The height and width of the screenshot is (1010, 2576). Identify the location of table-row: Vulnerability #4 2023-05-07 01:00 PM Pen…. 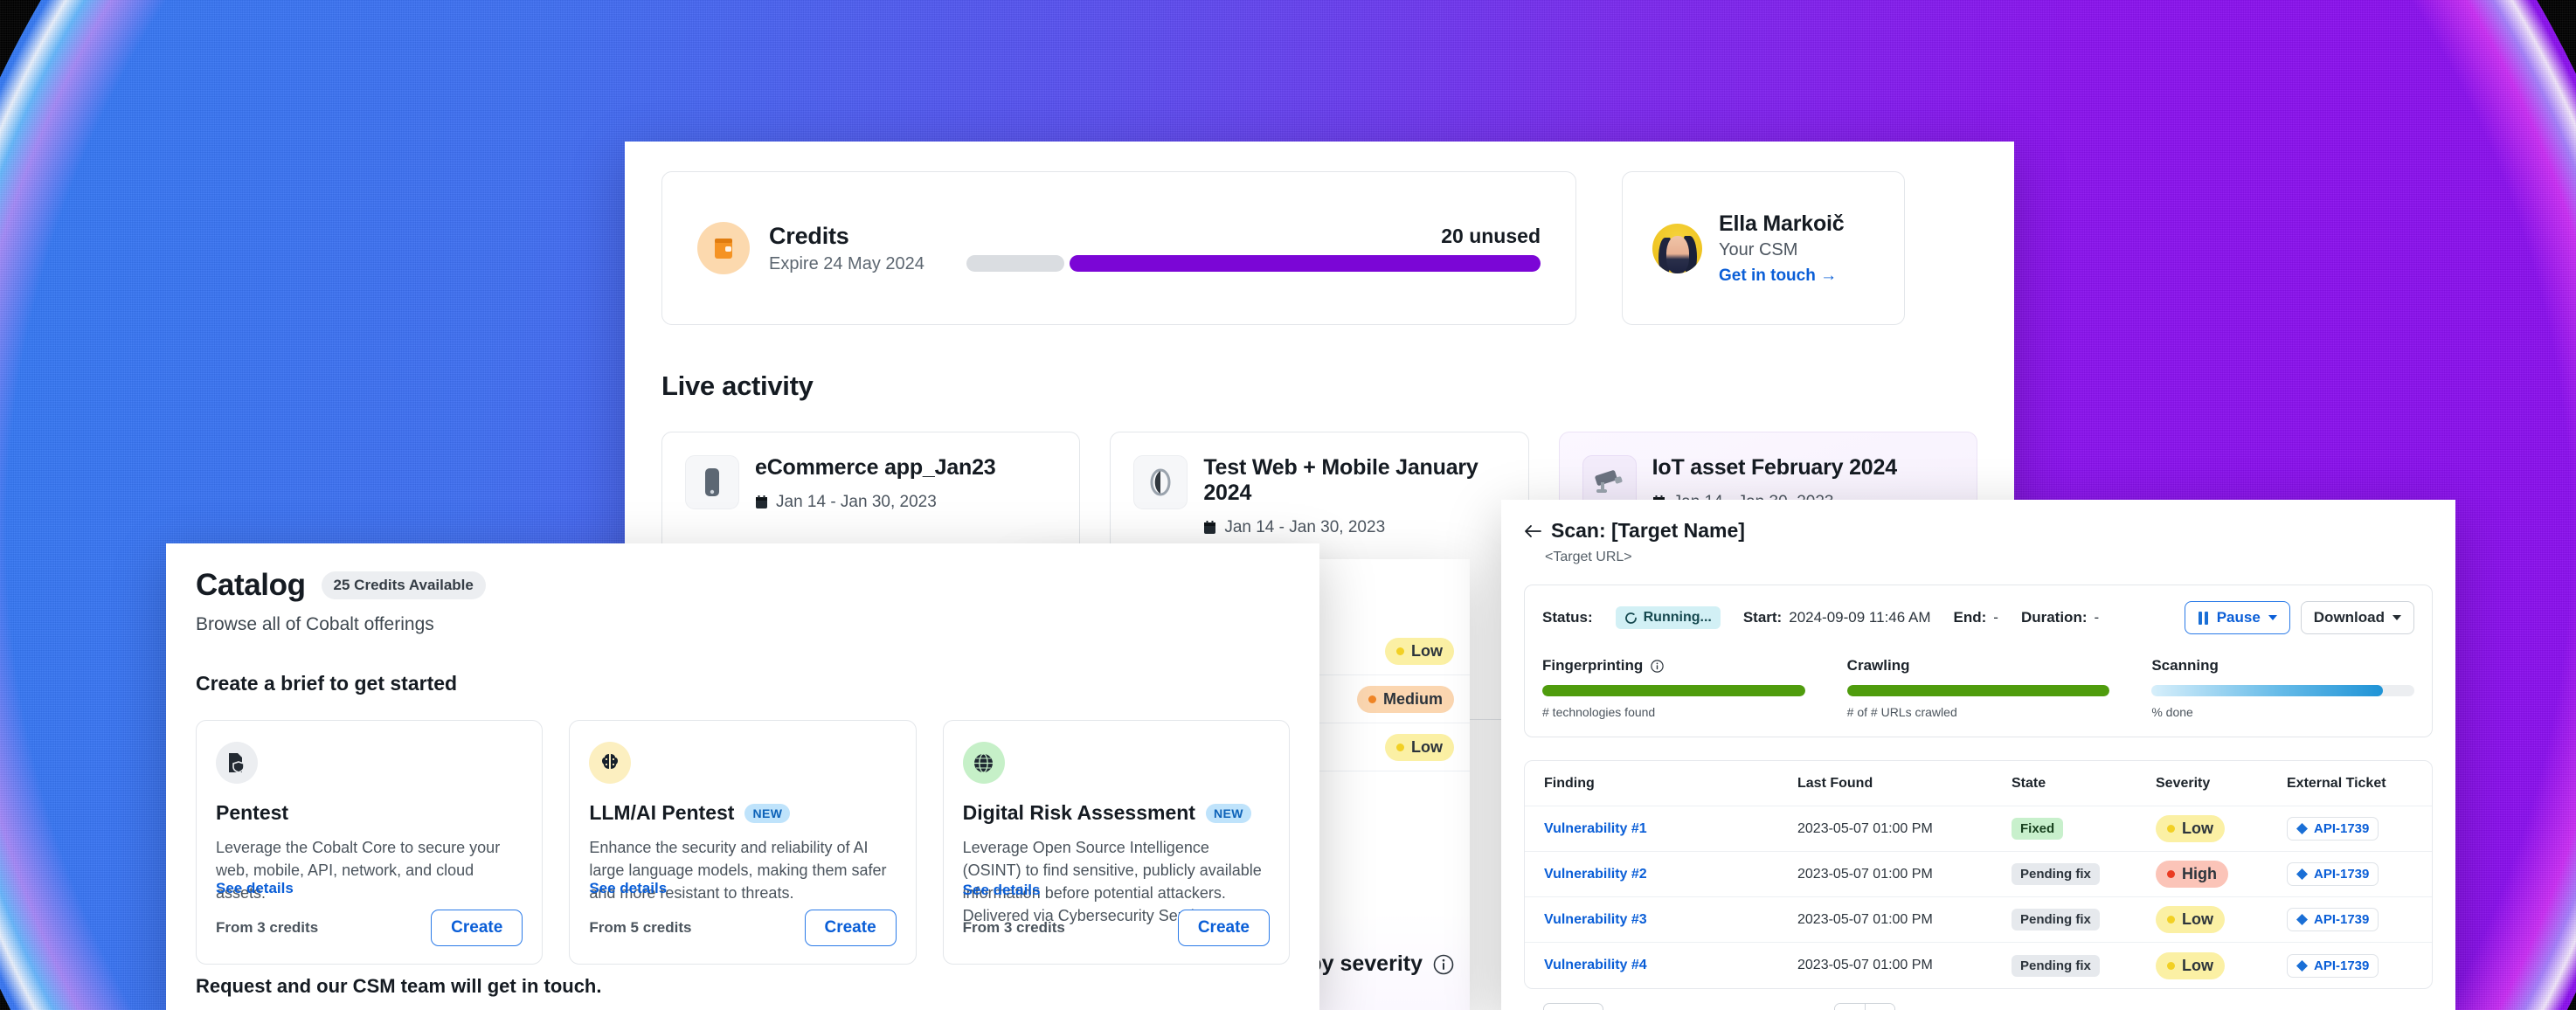
(1978, 965).